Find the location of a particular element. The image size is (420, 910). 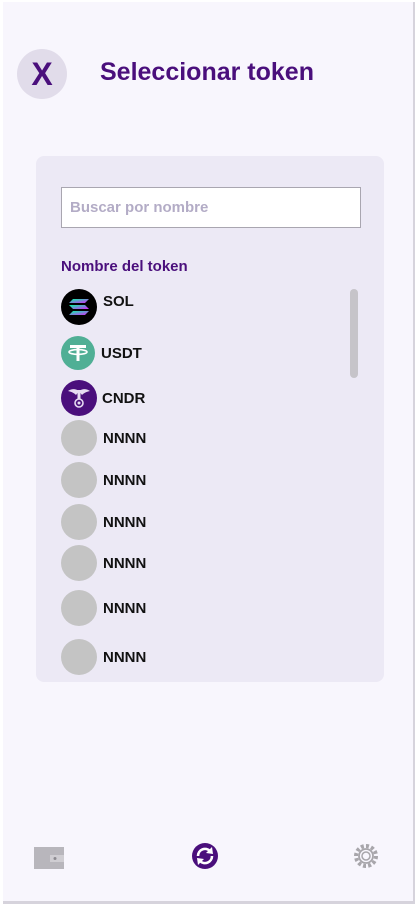

nav-wallet is located at coordinates (49, 860).